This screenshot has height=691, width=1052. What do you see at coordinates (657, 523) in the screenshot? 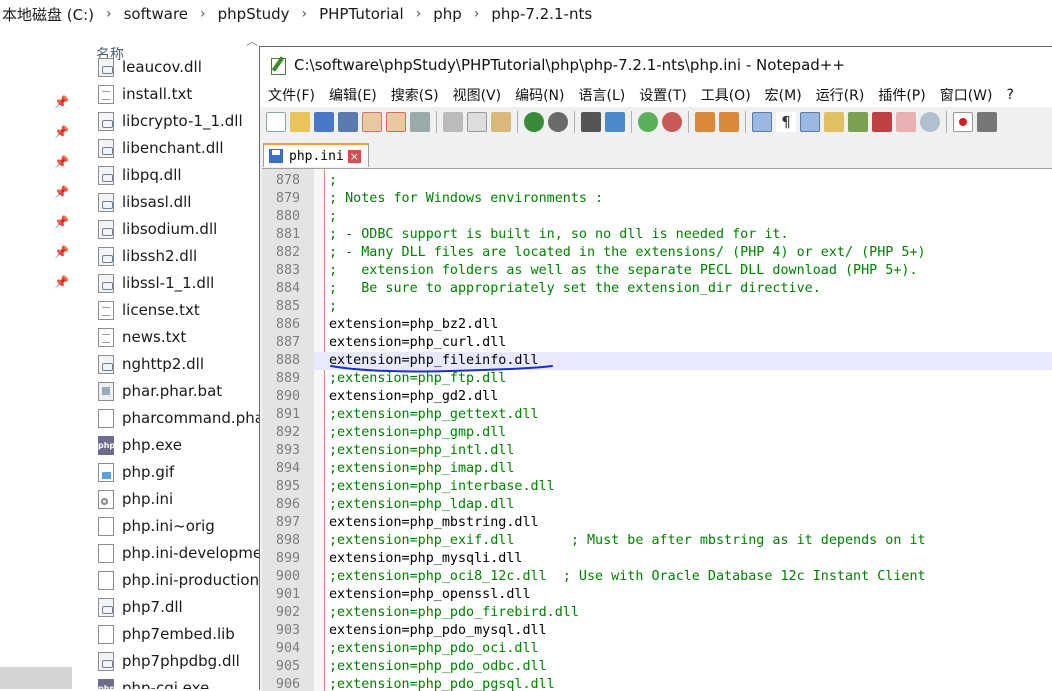
I see `code-line: 897 extension=php_mbstring.dll` at bounding box center [657, 523].